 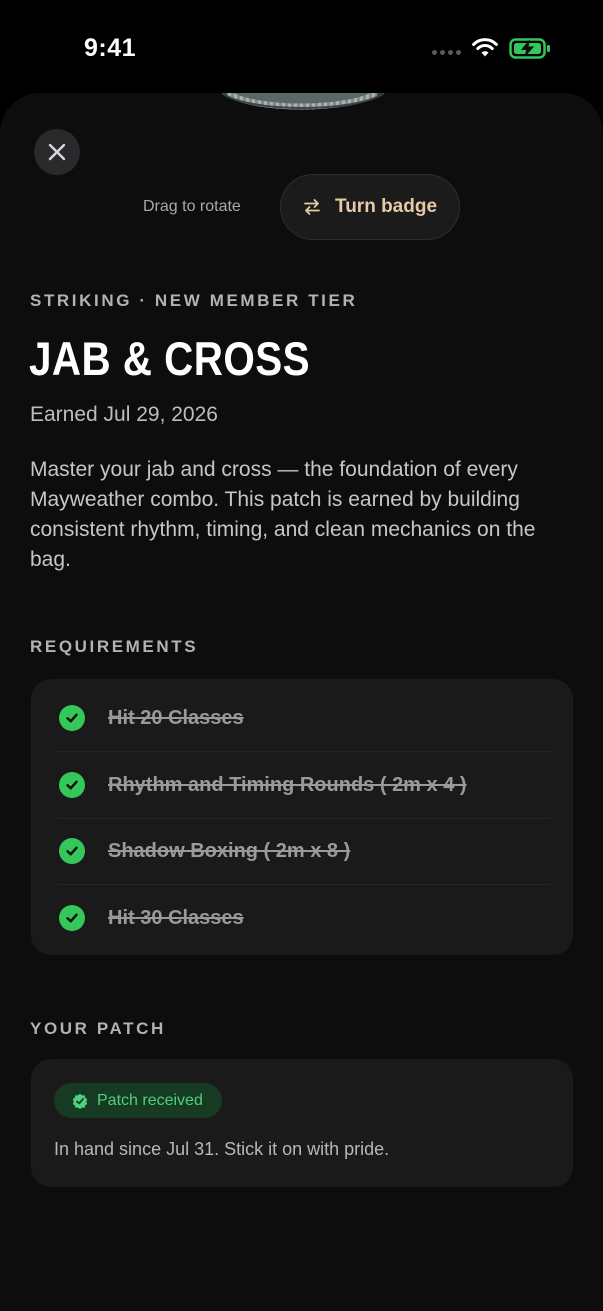 I want to click on status-bar: 9:41, so click(x=301, y=47).